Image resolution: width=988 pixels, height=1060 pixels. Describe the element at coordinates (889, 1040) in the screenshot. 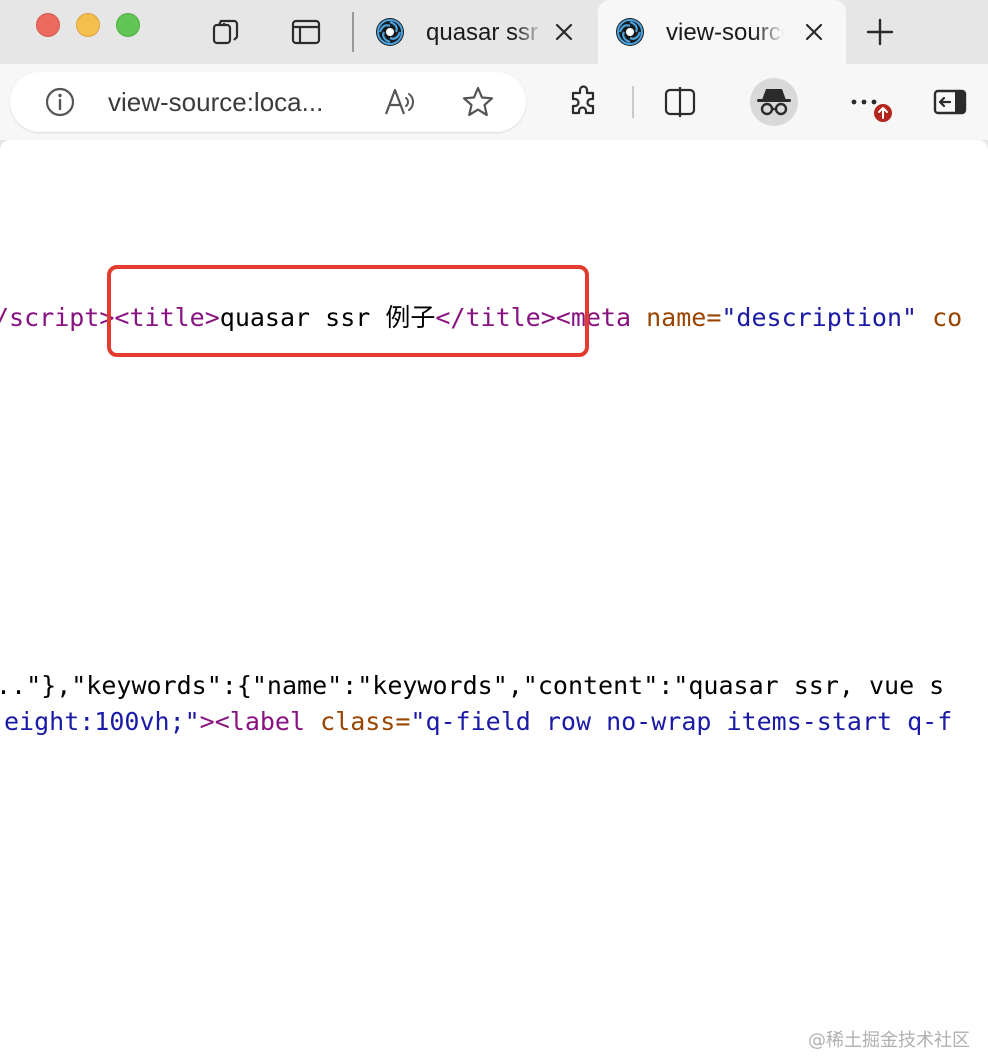

I see `watermark: @稀土掘金技术社区` at that location.